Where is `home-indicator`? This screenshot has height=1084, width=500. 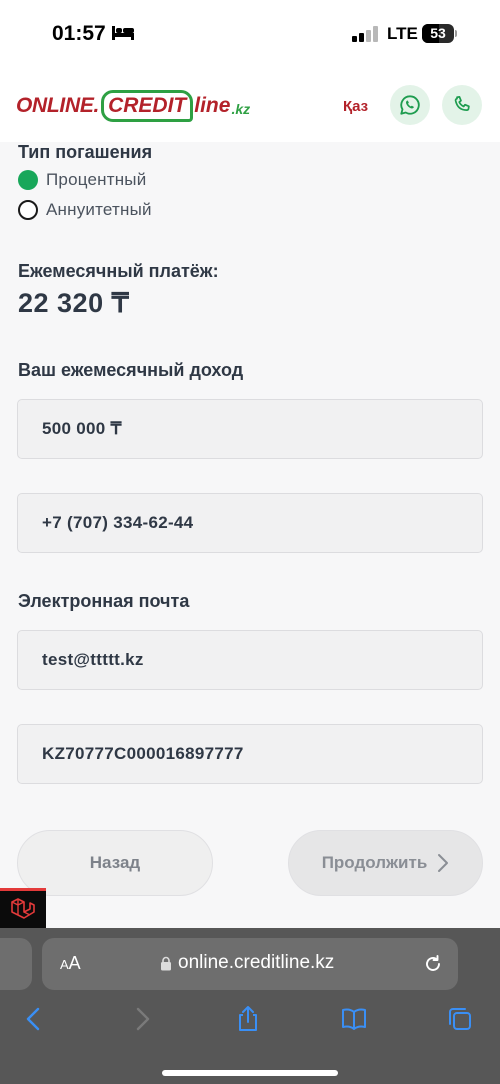
home-indicator is located at coordinates (250, 1073).